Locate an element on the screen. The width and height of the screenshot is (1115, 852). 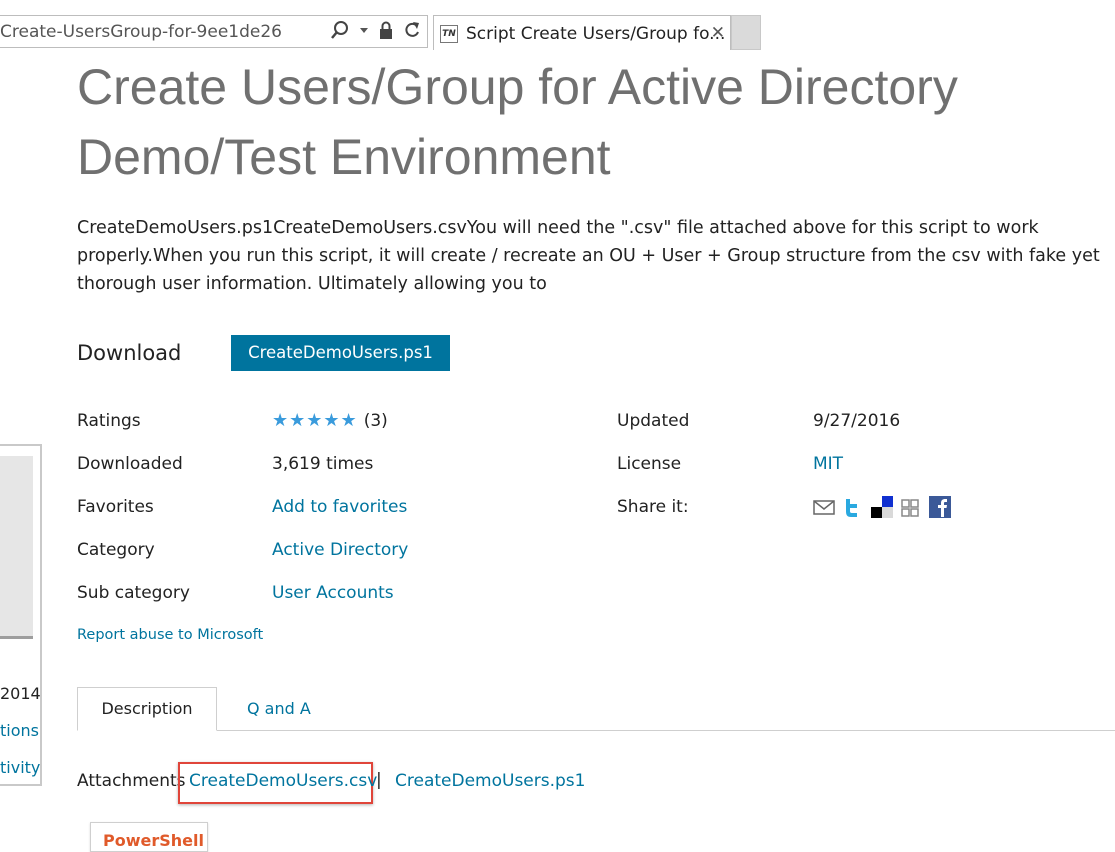
download-label: Download is located at coordinates (129, 353).